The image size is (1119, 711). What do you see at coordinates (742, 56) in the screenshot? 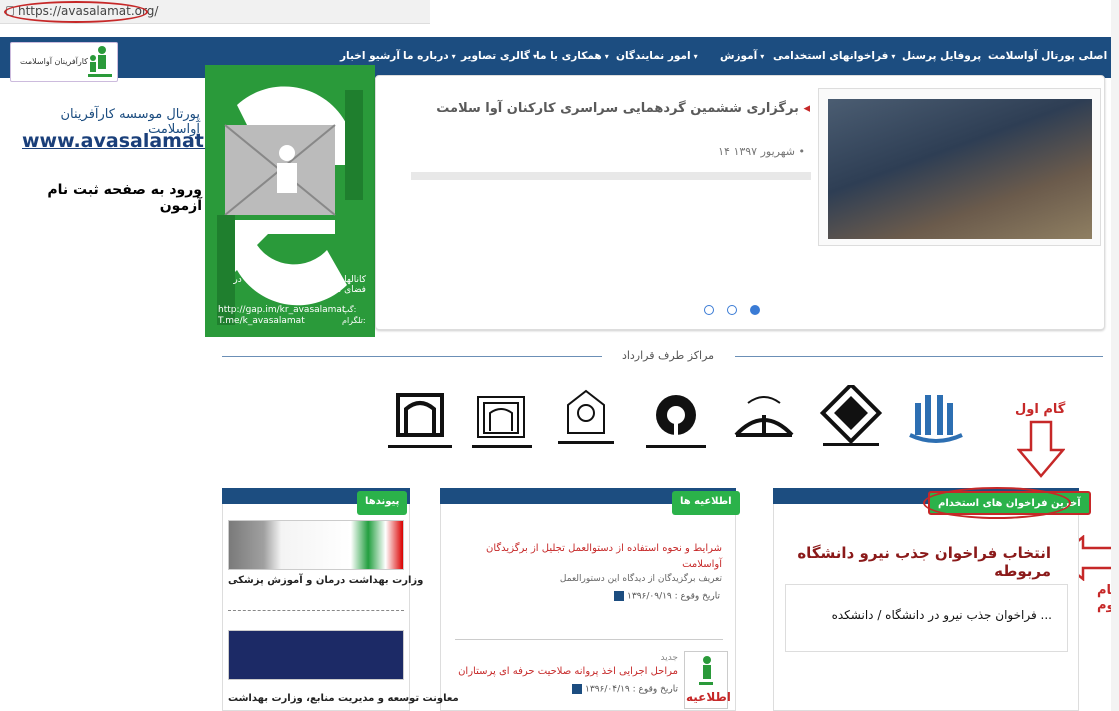
I see `nav-education: آموزش ▾` at bounding box center [742, 56].